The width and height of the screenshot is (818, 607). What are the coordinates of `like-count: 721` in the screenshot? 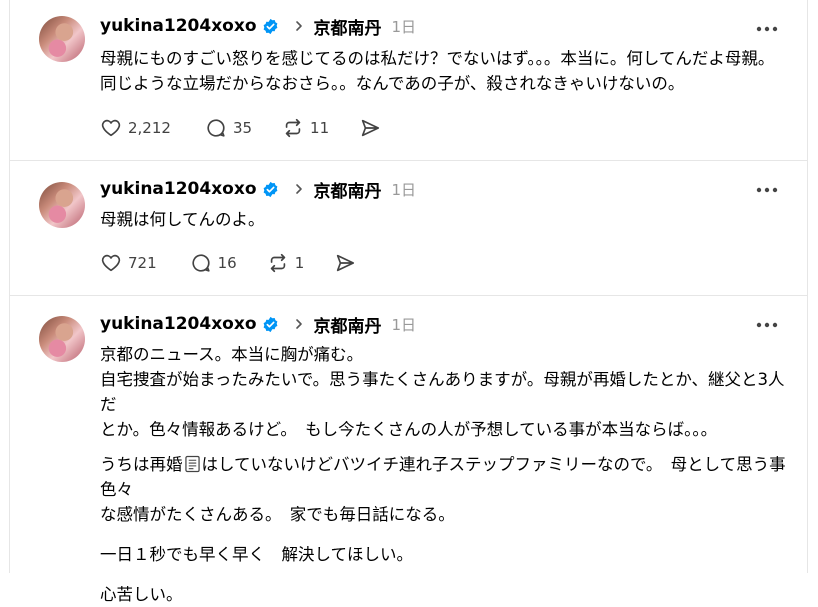 It's located at (142, 263).